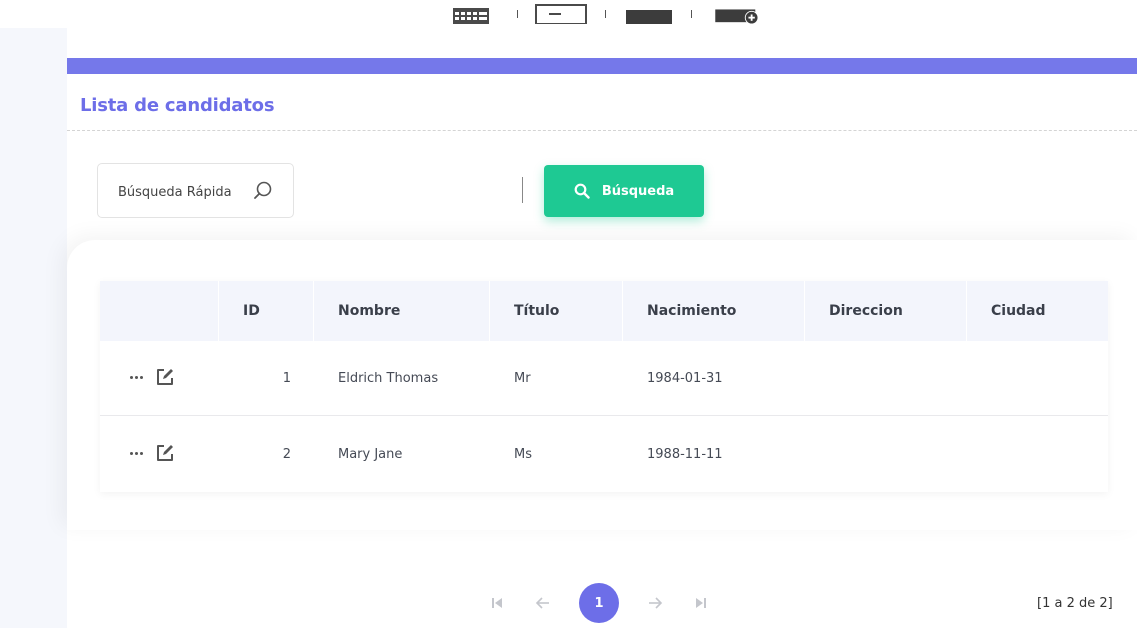 This screenshot has width=1137, height=628. Describe the element at coordinates (602, 66) in the screenshot. I see `panel-accent-bar` at that location.